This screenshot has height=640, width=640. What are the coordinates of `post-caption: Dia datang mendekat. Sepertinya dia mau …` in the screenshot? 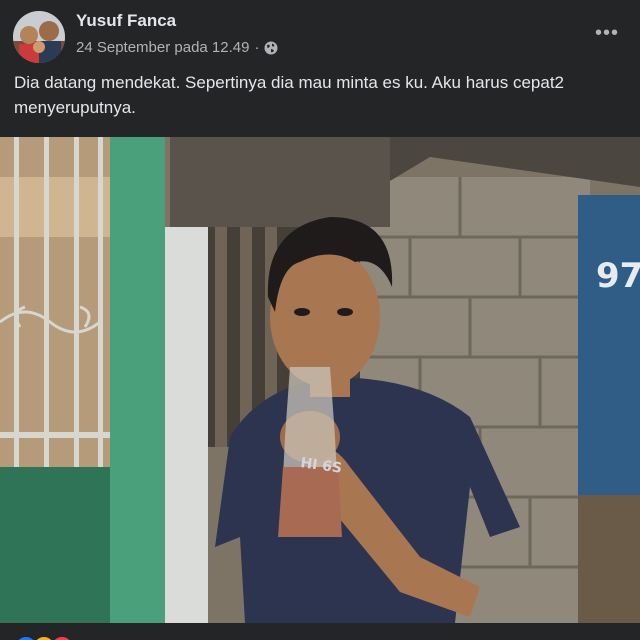 It's located at (289, 95).